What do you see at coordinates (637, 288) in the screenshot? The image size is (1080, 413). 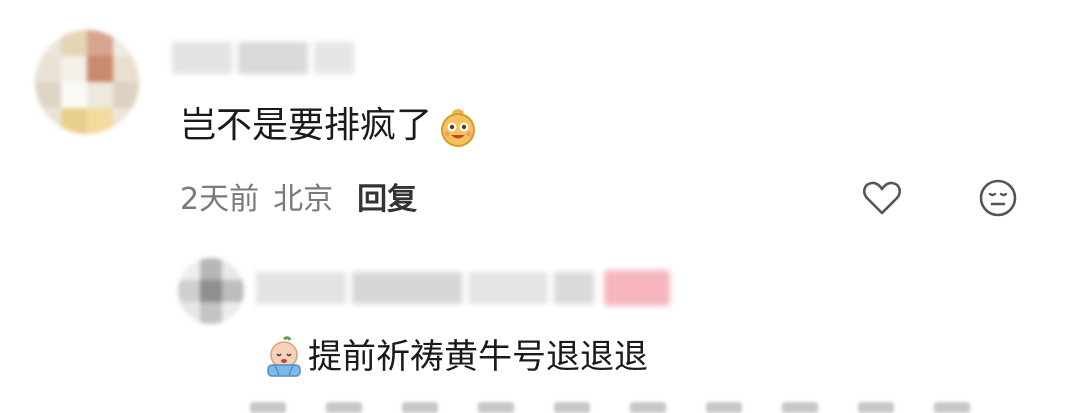 I see `author-badge` at bounding box center [637, 288].